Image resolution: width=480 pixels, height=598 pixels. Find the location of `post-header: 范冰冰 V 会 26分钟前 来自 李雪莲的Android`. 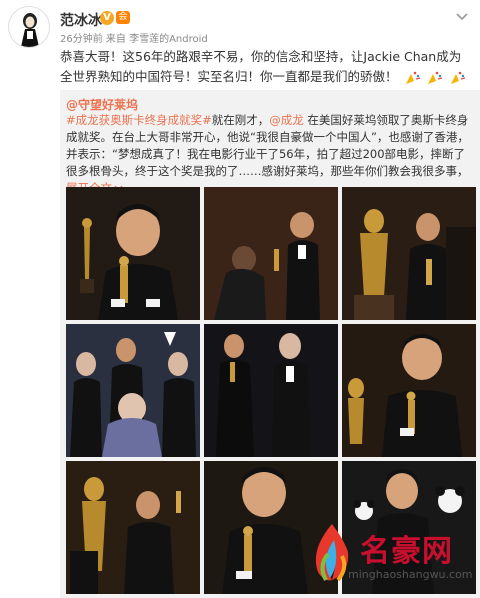

post-header: 范冰冰 V 会 26分钟前 来自 李雪莲的Android is located at coordinates (240, 24).